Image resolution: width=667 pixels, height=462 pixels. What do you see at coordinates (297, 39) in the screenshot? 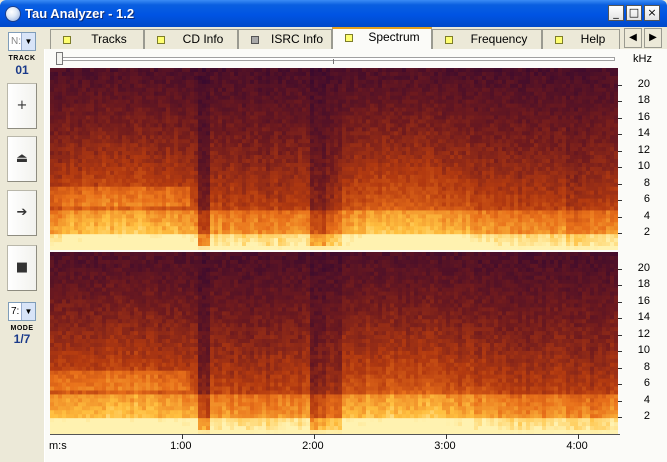
I see `tab-label: ISRC Info` at bounding box center [297, 39].